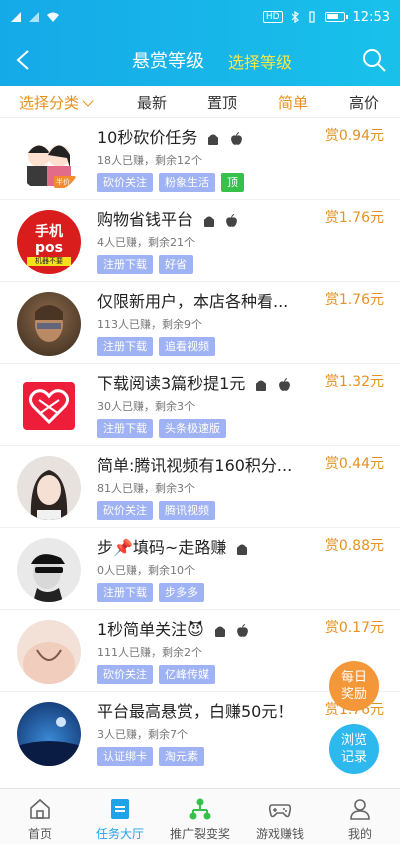 This screenshot has width=400, height=844. What do you see at coordinates (181, 592) in the screenshot?
I see `task-tag: 步多多` at bounding box center [181, 592].